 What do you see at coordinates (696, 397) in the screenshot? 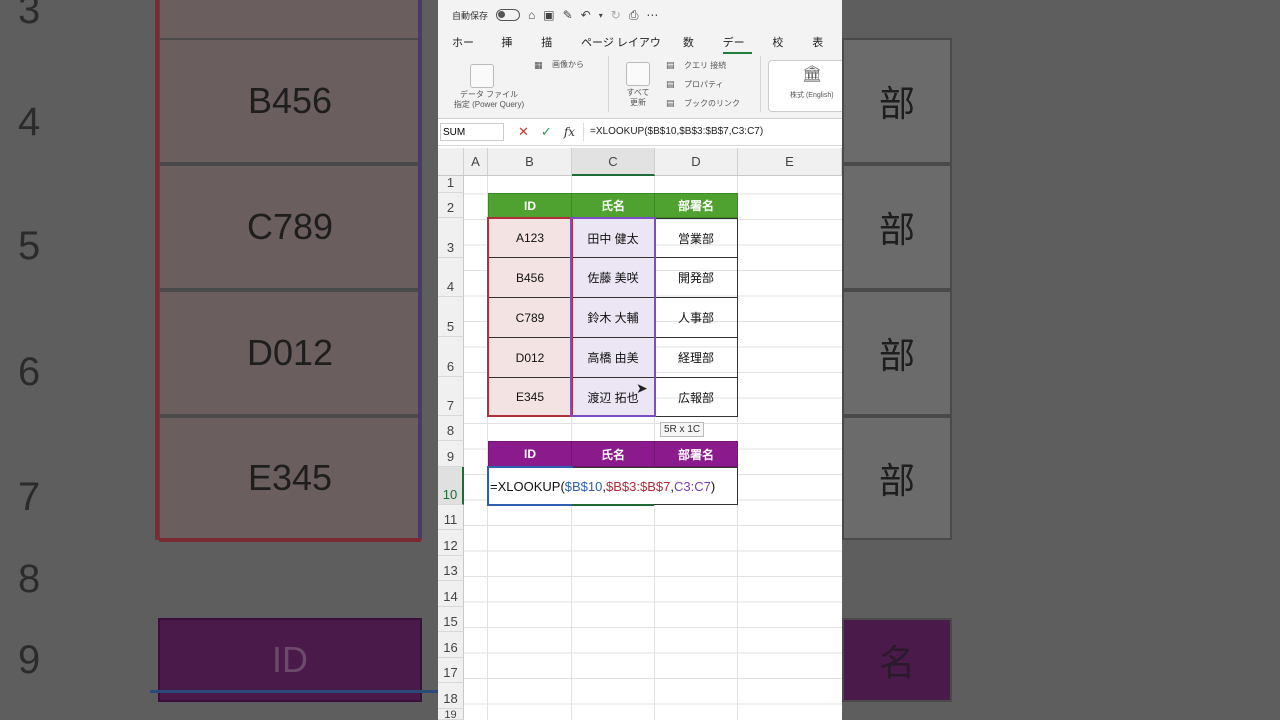
I see `table-cell: 広報部` at bounding box center [696, 397].